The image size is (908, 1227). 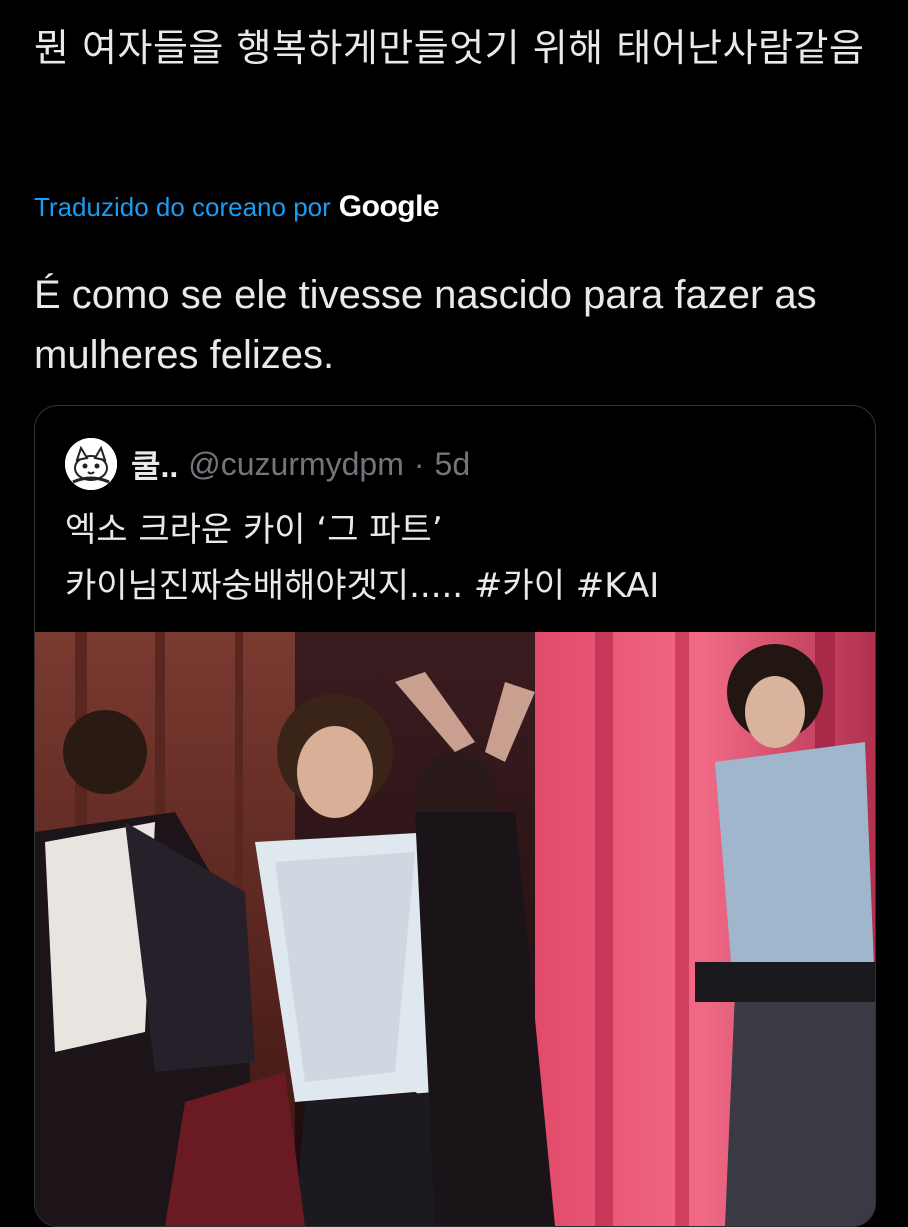 What do you see at coordinates (154, 464) in the screenshot?
I see `quoted-display-name: 쿨..` at bounding box center [154, 464].